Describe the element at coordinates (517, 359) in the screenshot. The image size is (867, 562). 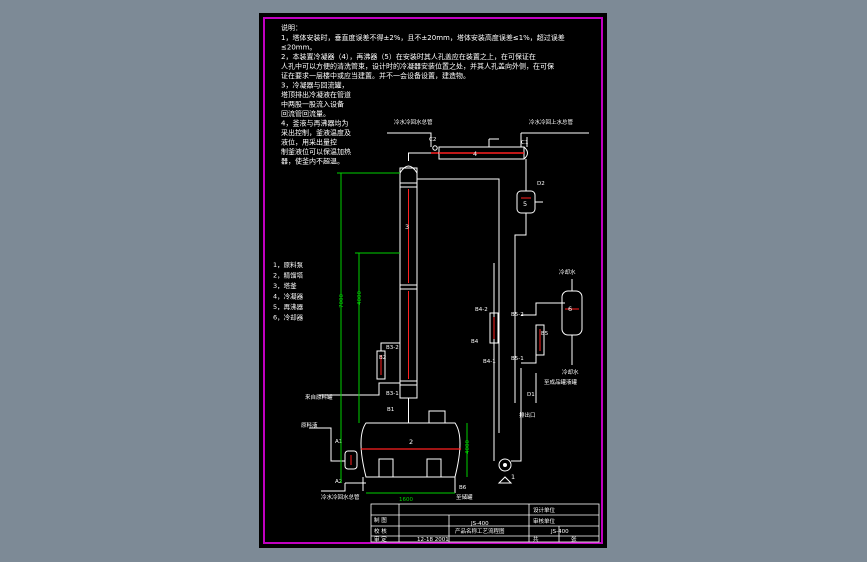
I see `callout-b5-1: B5-1` at that location.